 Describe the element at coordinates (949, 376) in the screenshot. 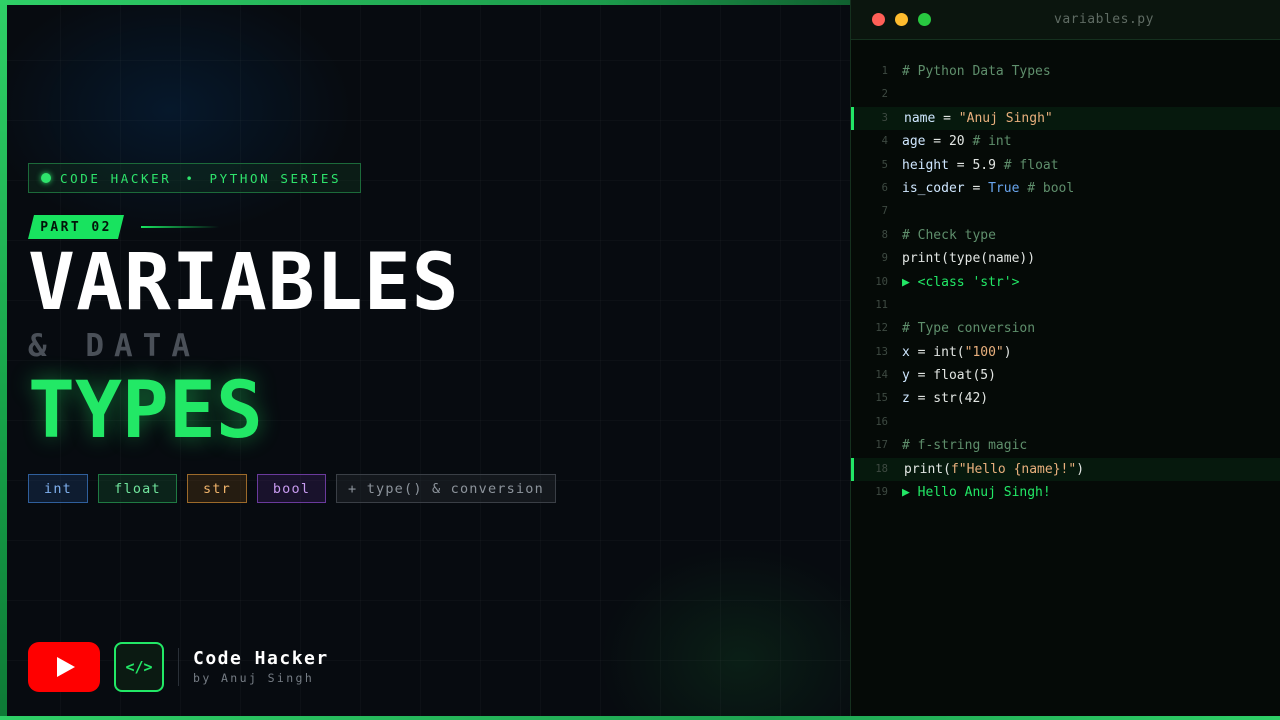

I see `code-text: y = float(5)` at that location.